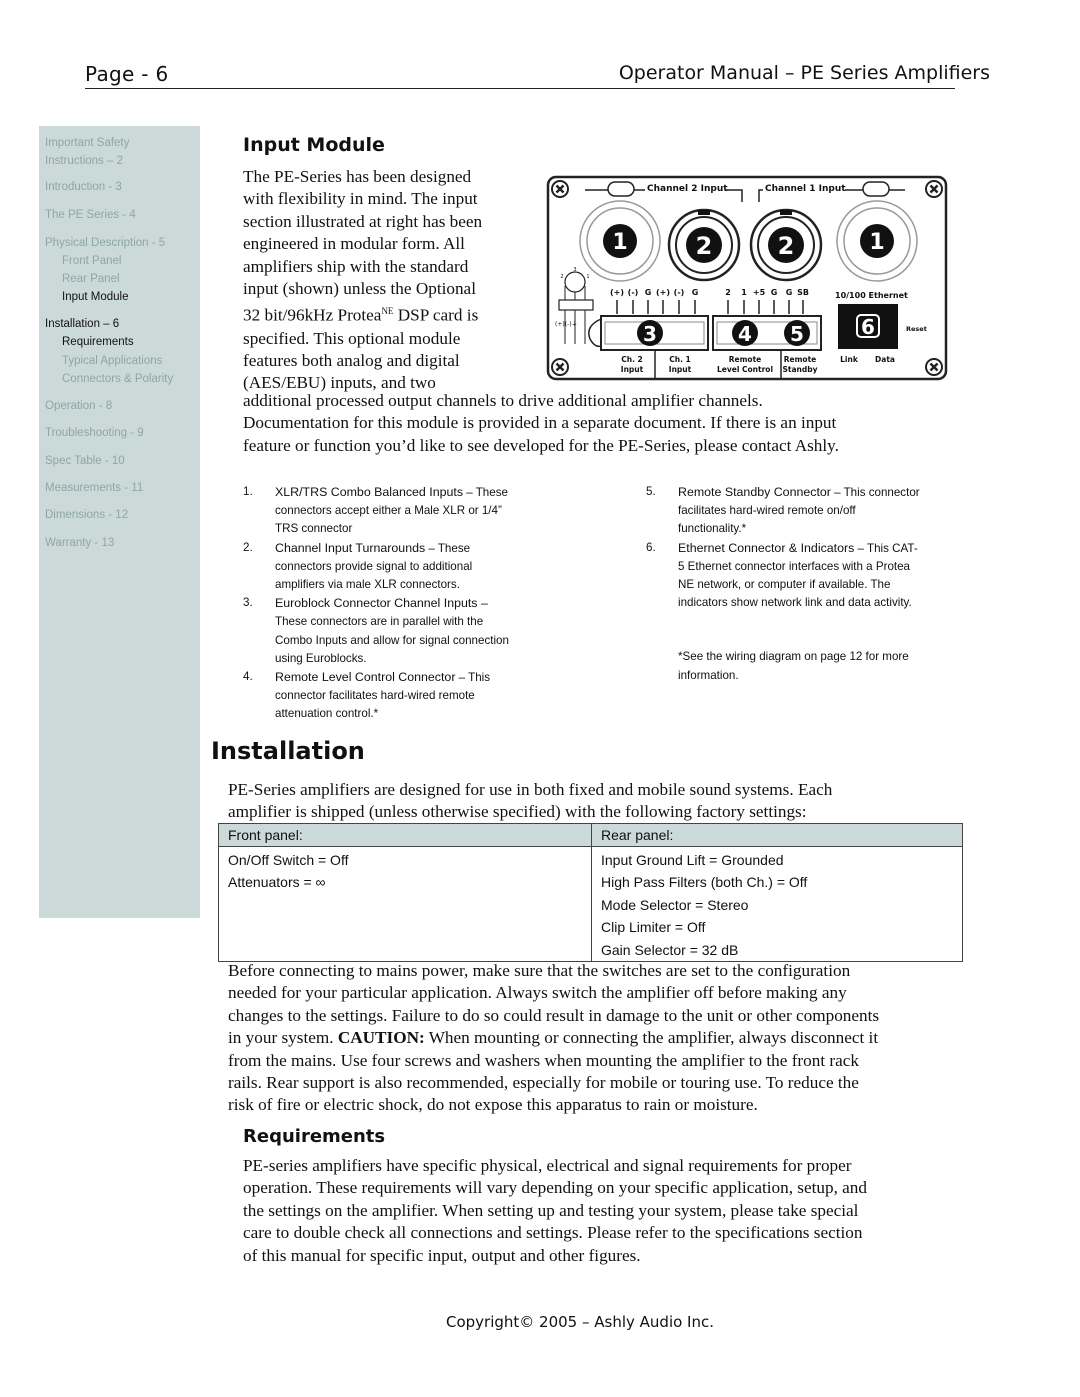 The width and height of the screenshot is (1080, 1397). Describe the element at coordinates (704, 882) in the screenshot. I see `table-cell: High Pass Filters (both Ch.) = Off` at that location.